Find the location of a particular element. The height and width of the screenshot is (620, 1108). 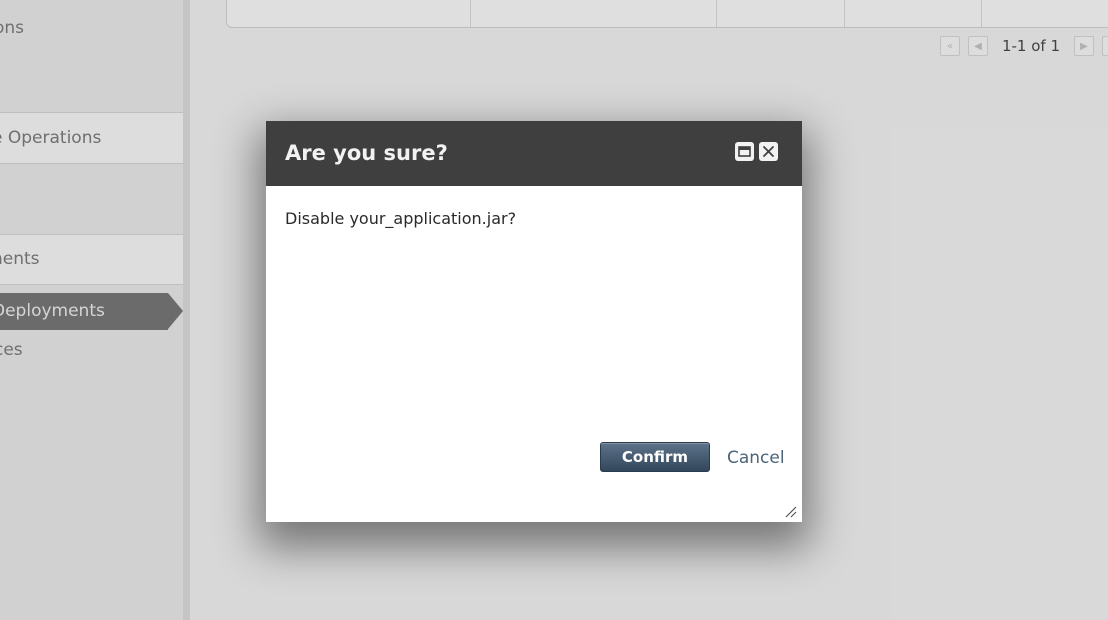

dialog-header: Are you sure? is located at coordinates (534, 153).